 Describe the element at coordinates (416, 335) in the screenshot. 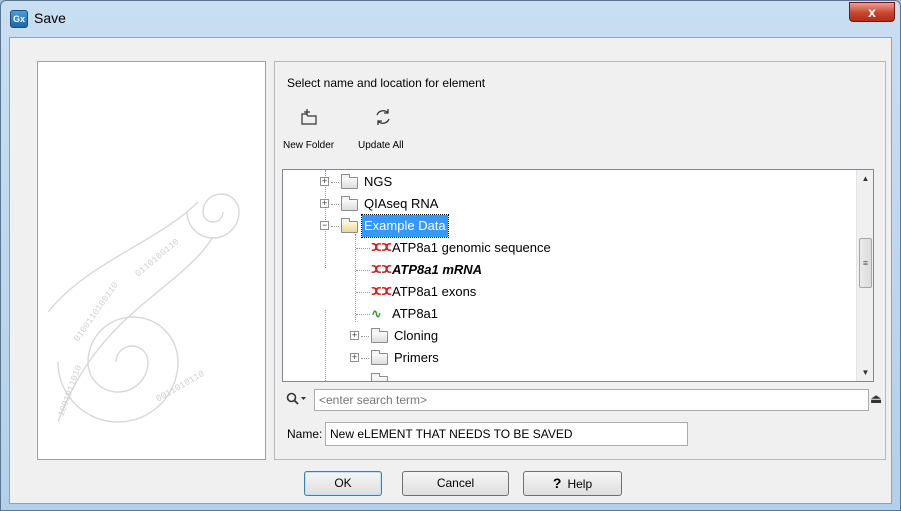

I see `tree-item-label: Cloning` at that location.